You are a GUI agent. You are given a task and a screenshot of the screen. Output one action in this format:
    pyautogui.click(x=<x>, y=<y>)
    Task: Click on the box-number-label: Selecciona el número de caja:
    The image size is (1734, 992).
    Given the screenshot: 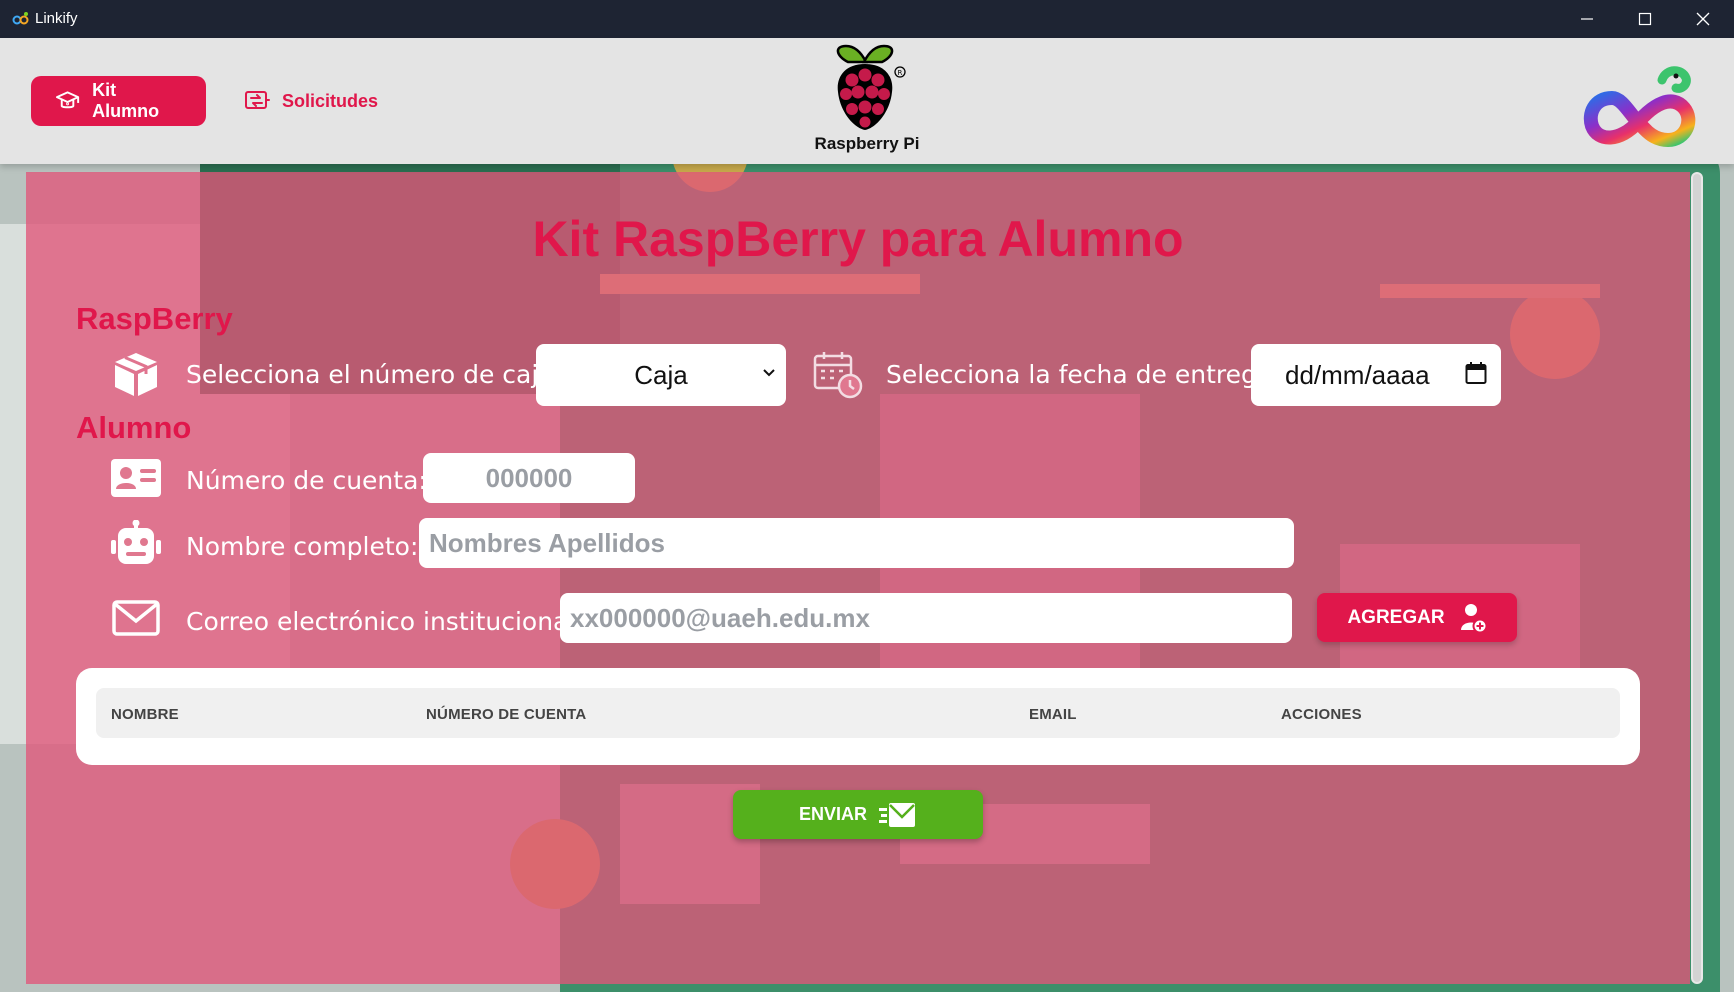 What is the action you would take?
    pyautogui.click(x=374, y=374)
    